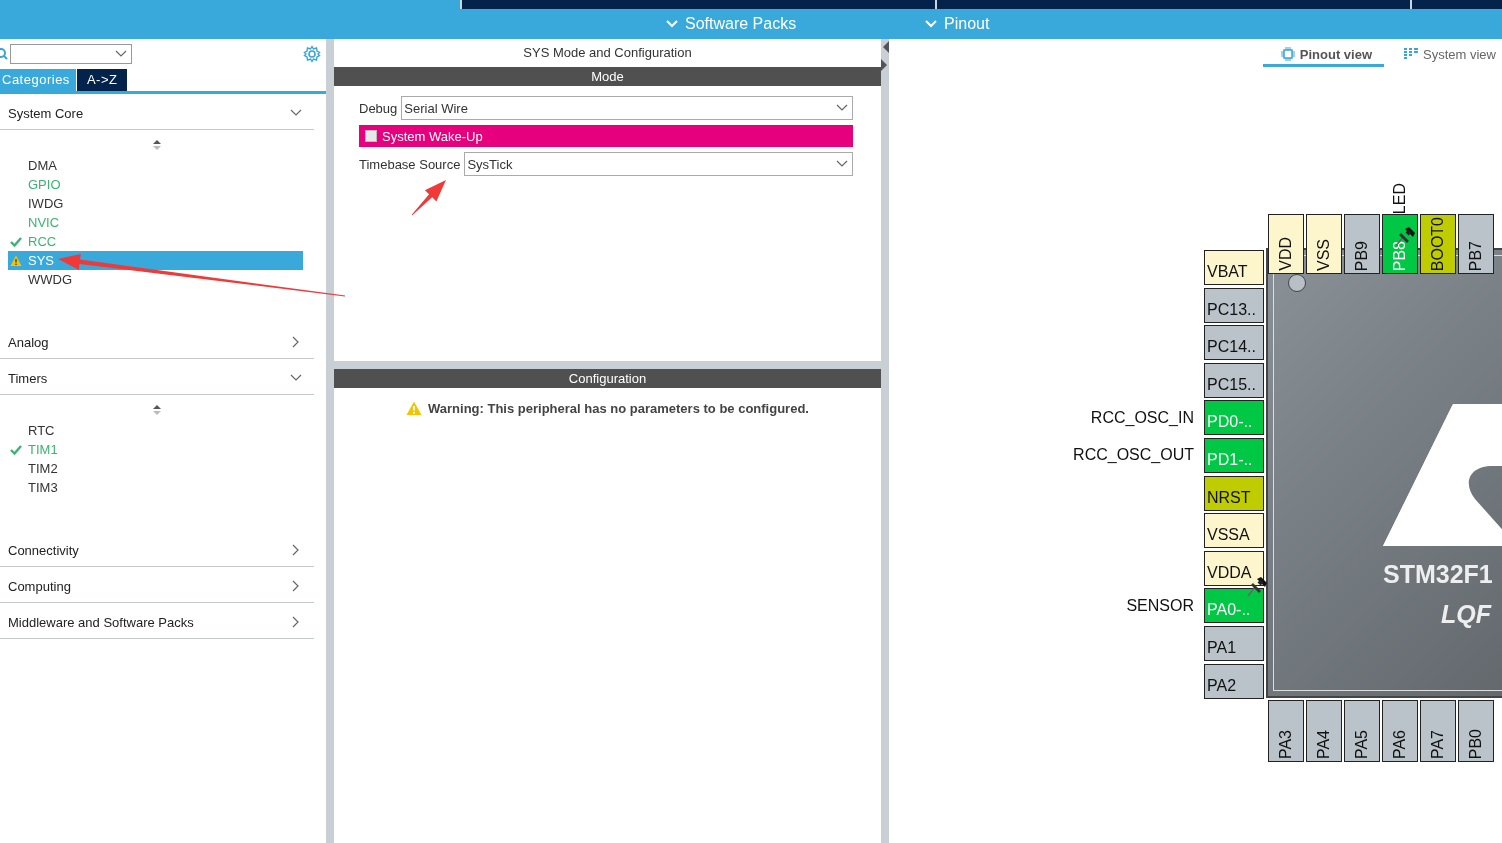  What do you see at coordinates (1234, 643) in the screenshot?
I see `pin: PA1` at bounding box center [1234, 643].